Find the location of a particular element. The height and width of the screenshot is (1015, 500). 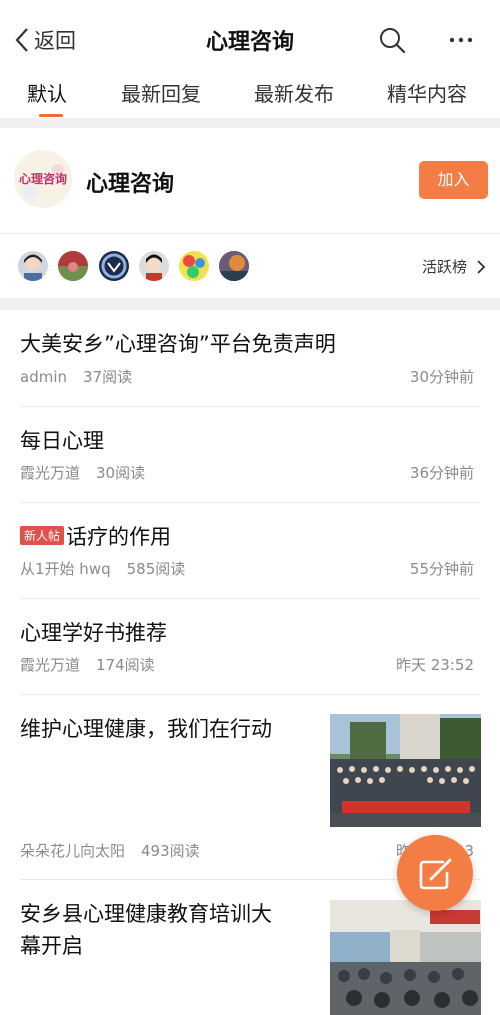

post-reads: 493阅读 is located at coordinates (170, 851).